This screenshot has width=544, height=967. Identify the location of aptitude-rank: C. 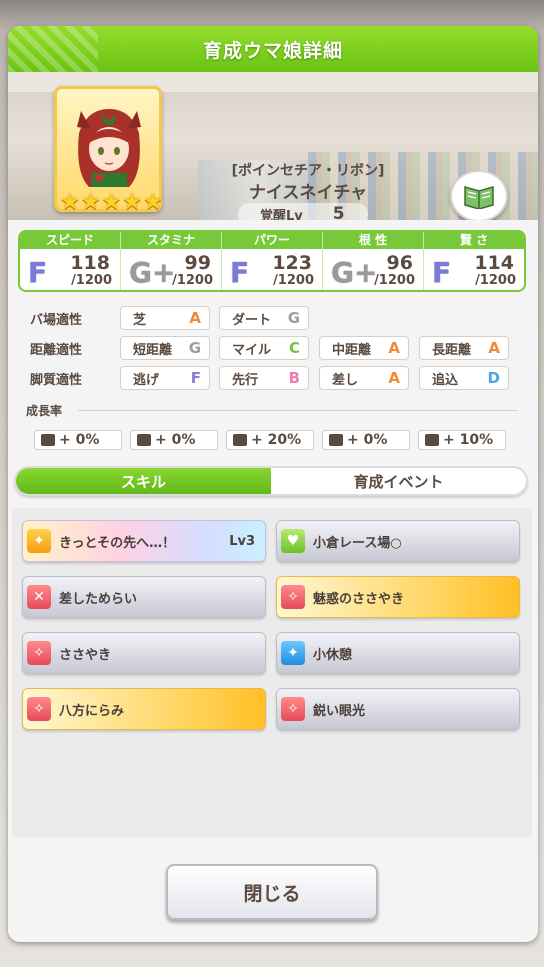
(294, 348).